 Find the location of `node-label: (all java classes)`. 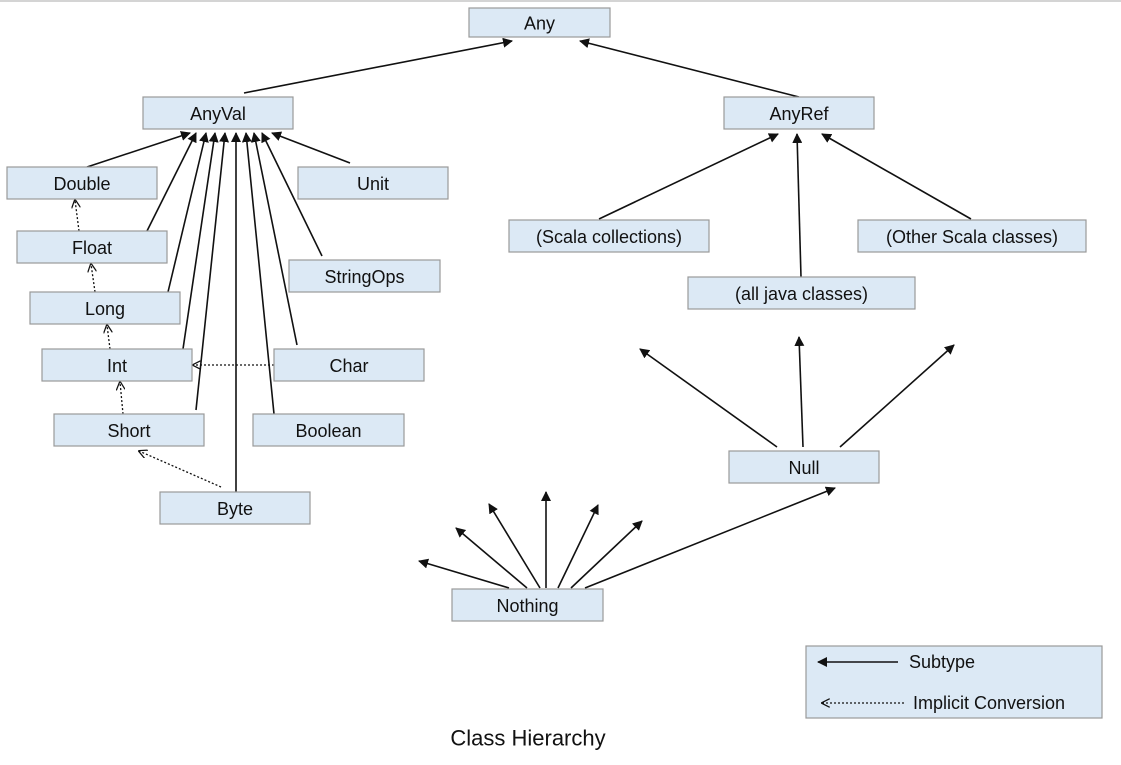

node-label: (all java classes) is located at coordinates (801, 294).